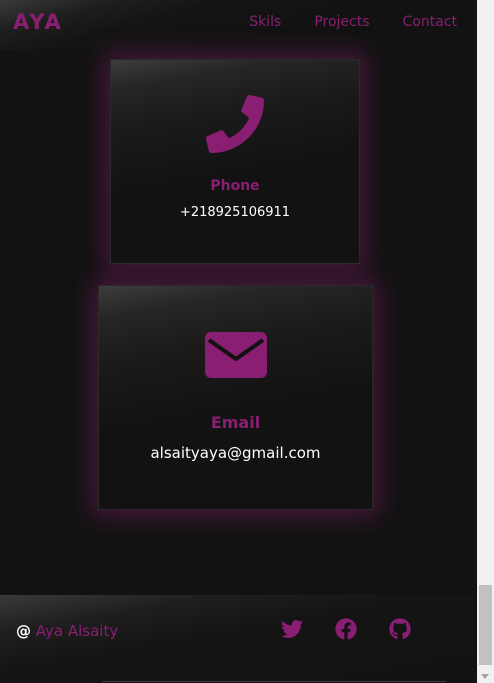  What do you see at coordinates (238, 639) in the screenshot?
I see `footer: @ Aya Alsaity` at bounding box center [238, 639].